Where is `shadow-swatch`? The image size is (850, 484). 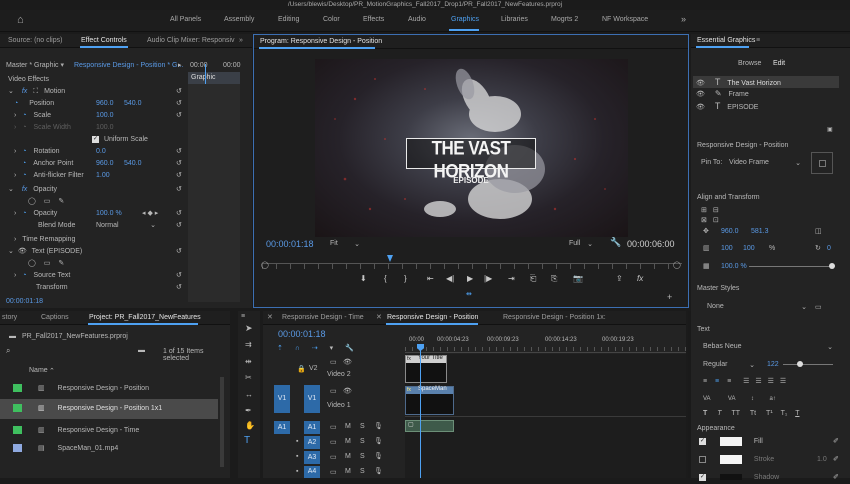
shadow-swatch is located at coordinates (730, 477).